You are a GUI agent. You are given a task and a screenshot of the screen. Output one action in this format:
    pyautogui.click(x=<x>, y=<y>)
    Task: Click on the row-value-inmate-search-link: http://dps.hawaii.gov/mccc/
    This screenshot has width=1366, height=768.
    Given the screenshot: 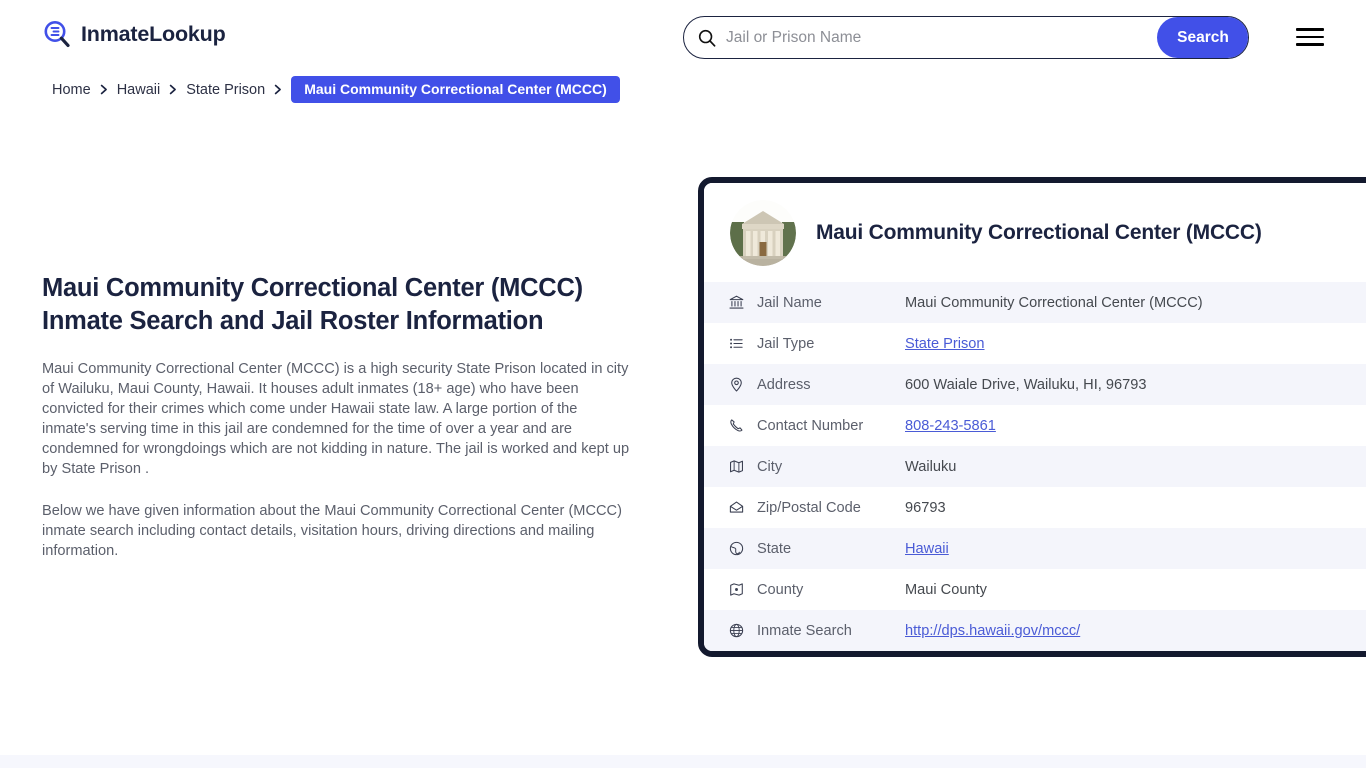 What is the action you would take?
    pyautogui.click(x=992, y=631)
    